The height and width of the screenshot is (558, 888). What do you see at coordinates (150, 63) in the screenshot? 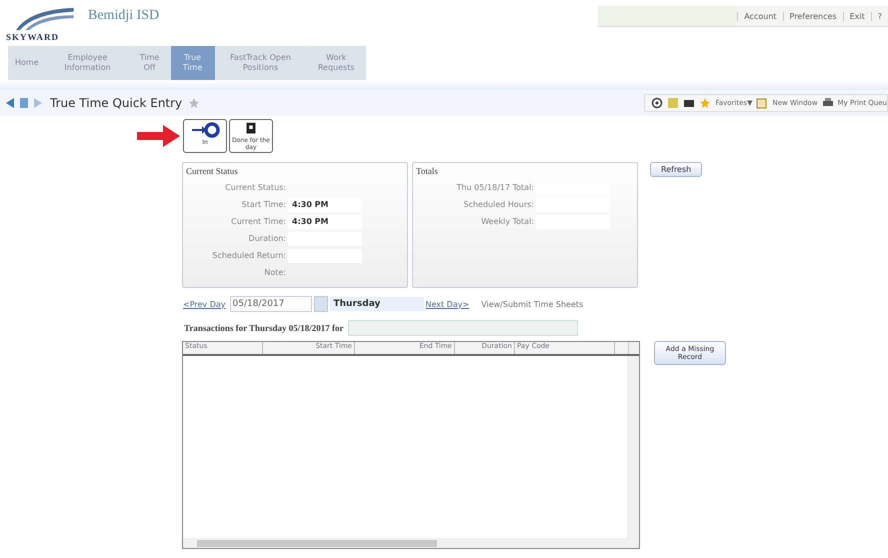
I see `nav-tab: Time Off` at bounding box center [150, 63].